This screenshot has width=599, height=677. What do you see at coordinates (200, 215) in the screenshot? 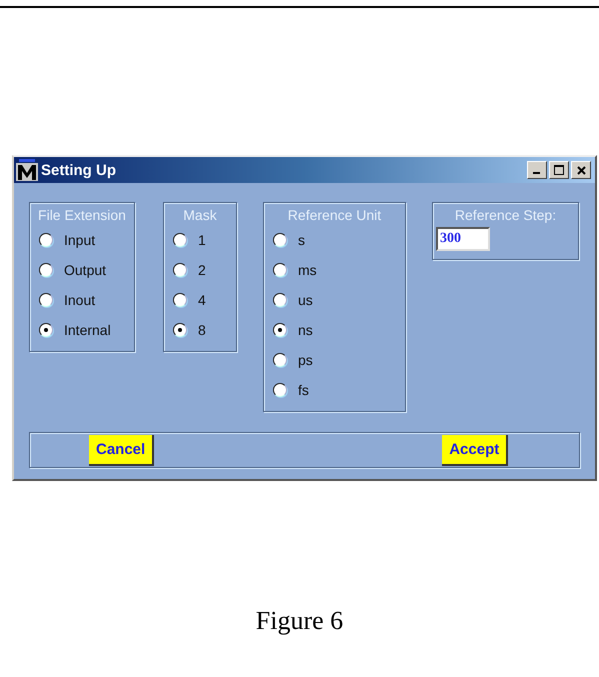
I see `group-title: Mask` at bounding box center [200, 215].